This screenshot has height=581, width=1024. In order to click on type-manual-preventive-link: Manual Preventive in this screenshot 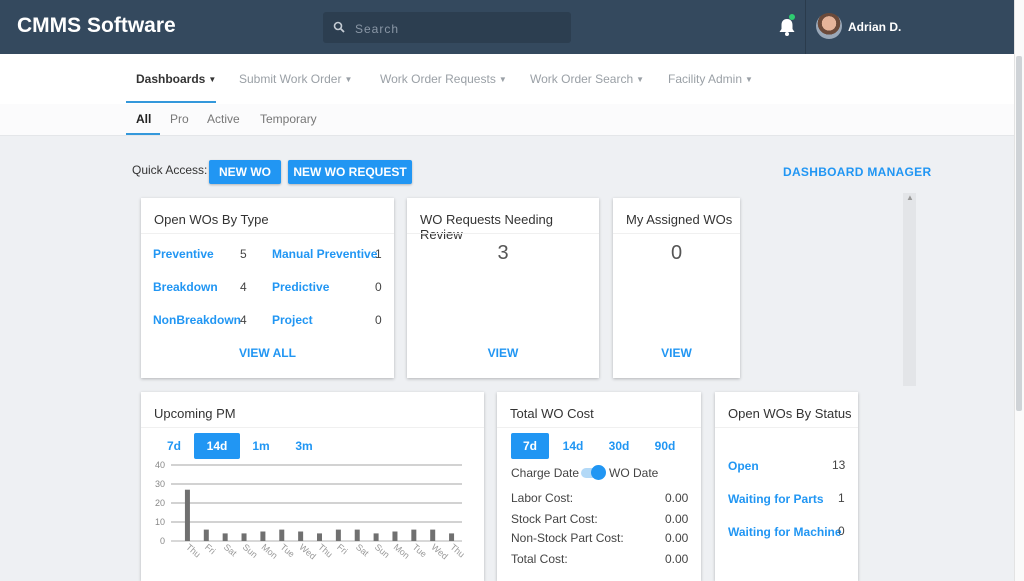, I will do `click(324, 254)`.